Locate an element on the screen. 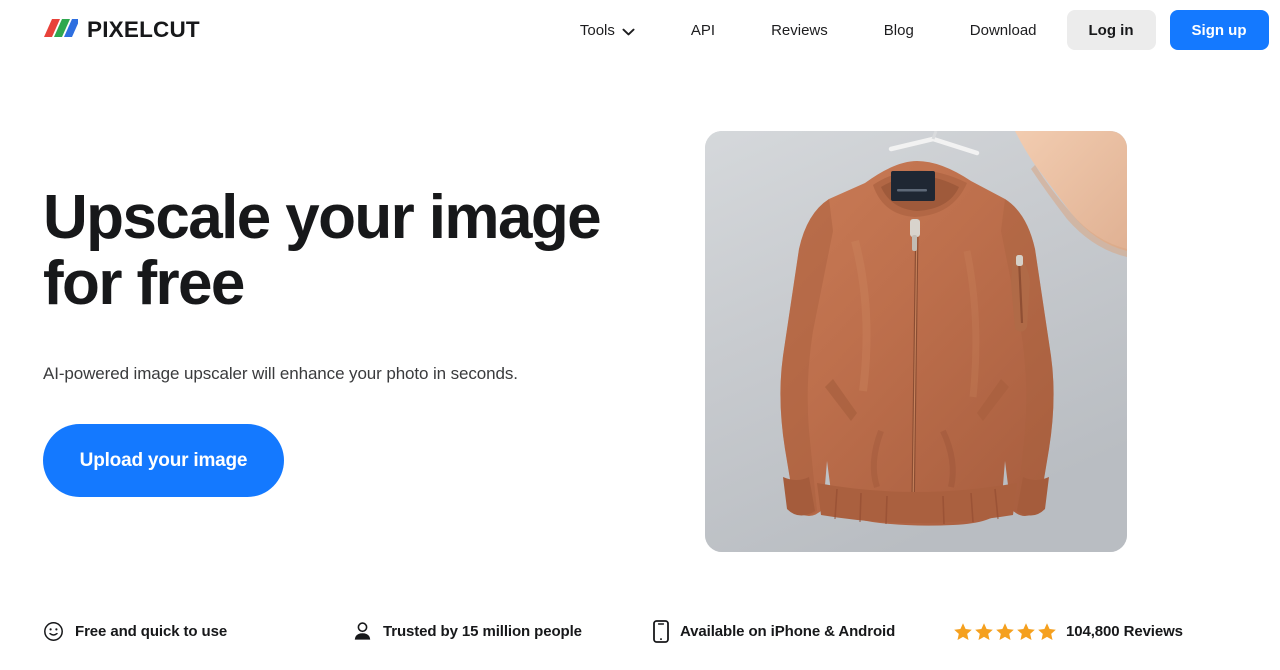 This screenshot has width=1280, height=670. hero-title-line-1: Upscale your image is located at coordinates (322, 217).